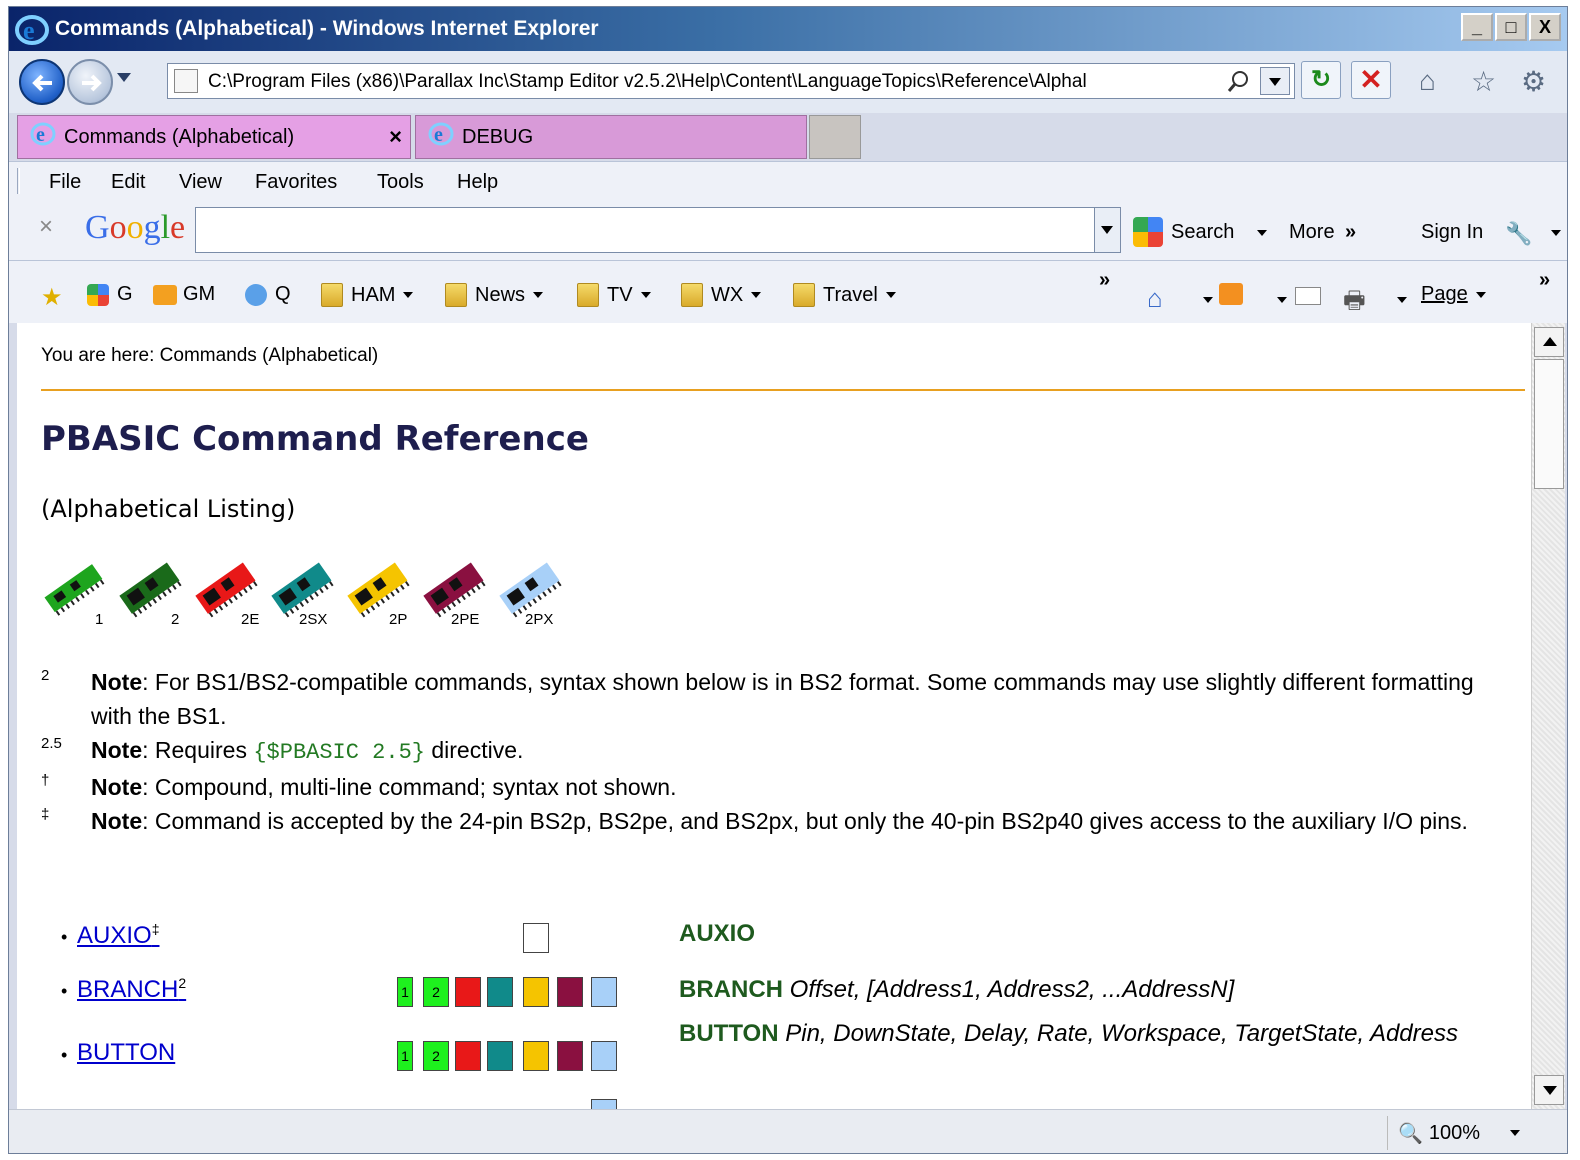 Image resolution: width=1580 pixels, height=1160 pixels. Describe the element at coordinates (1107, 230) in the screenshot. I see `google-search-dropdown` at that location.